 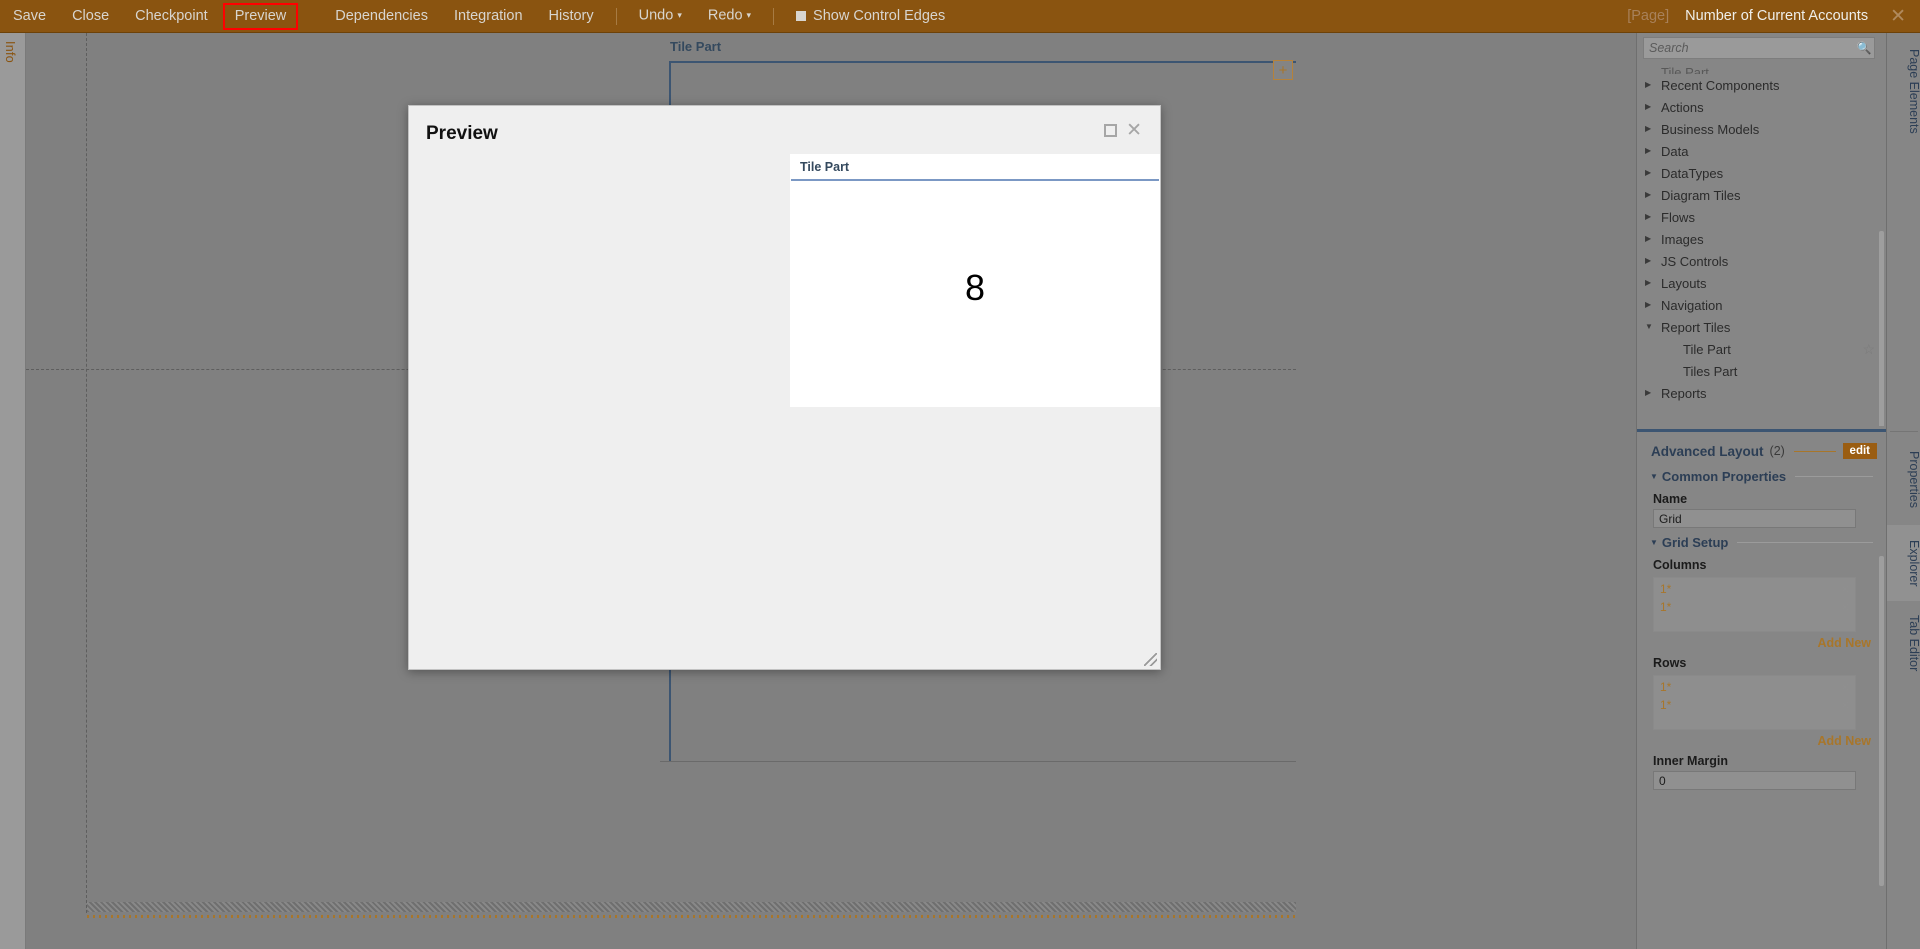 What do you see at coordinates (1150, 659) in the screenshot?
I see `resize-handle-icon` at bounding box center [1150, 659].